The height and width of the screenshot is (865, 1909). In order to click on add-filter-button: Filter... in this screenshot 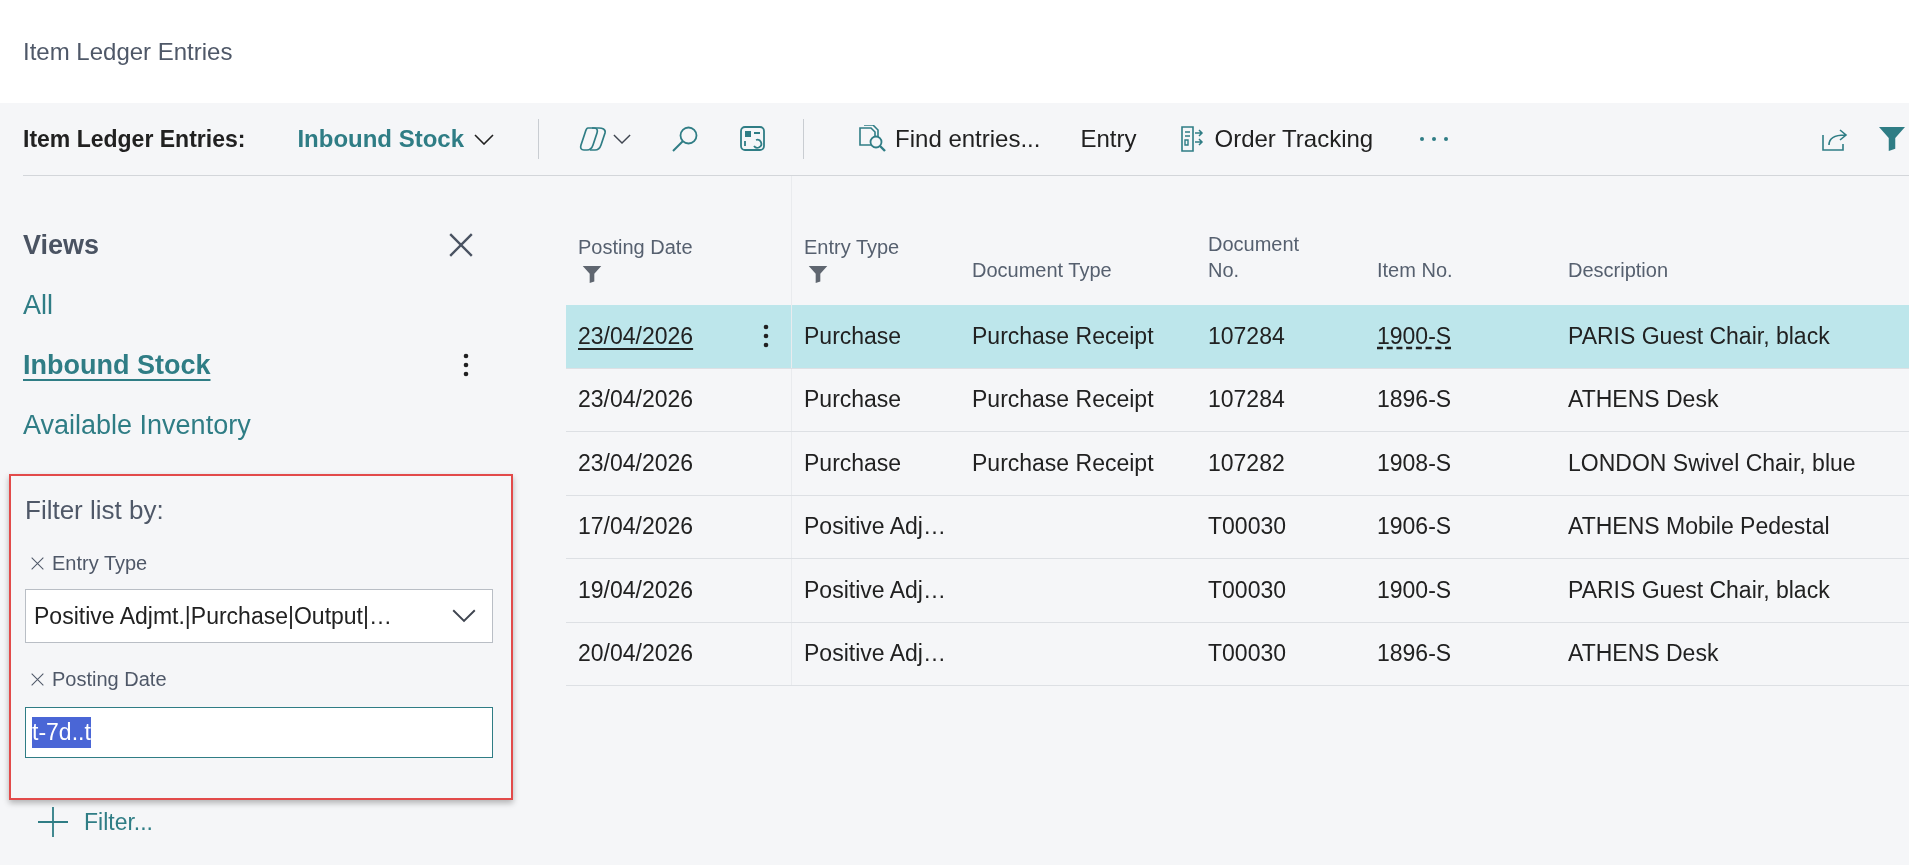, I will do `click(95, 822)`.